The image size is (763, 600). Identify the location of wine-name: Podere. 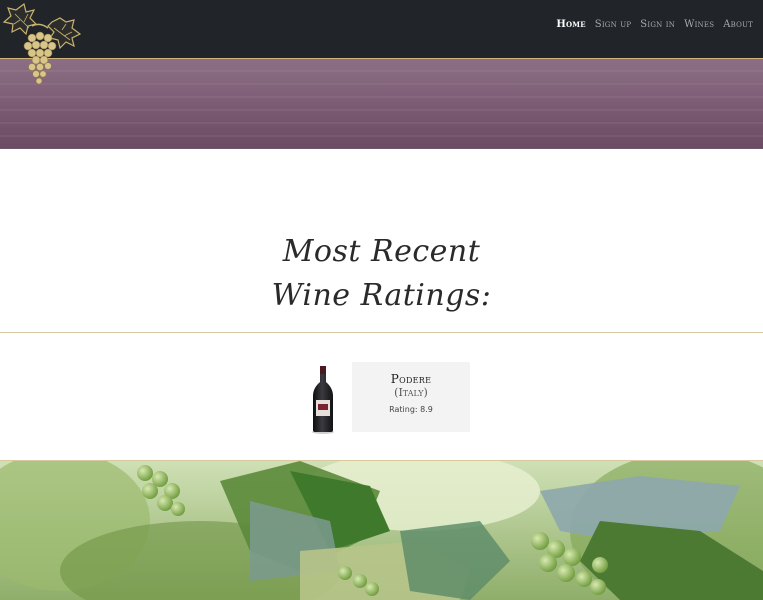
(411, 379).